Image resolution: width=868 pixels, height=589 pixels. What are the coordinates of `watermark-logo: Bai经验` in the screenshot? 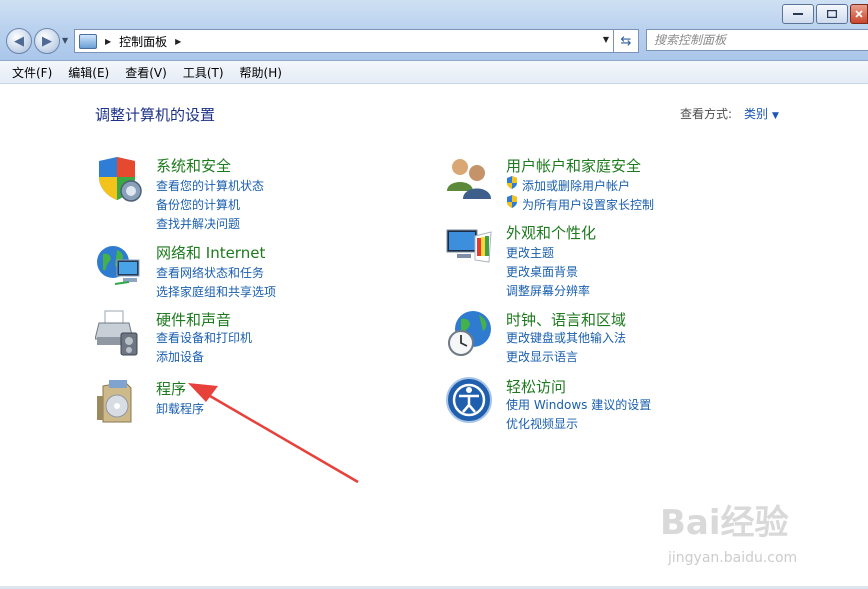 It's located at (724, 523).